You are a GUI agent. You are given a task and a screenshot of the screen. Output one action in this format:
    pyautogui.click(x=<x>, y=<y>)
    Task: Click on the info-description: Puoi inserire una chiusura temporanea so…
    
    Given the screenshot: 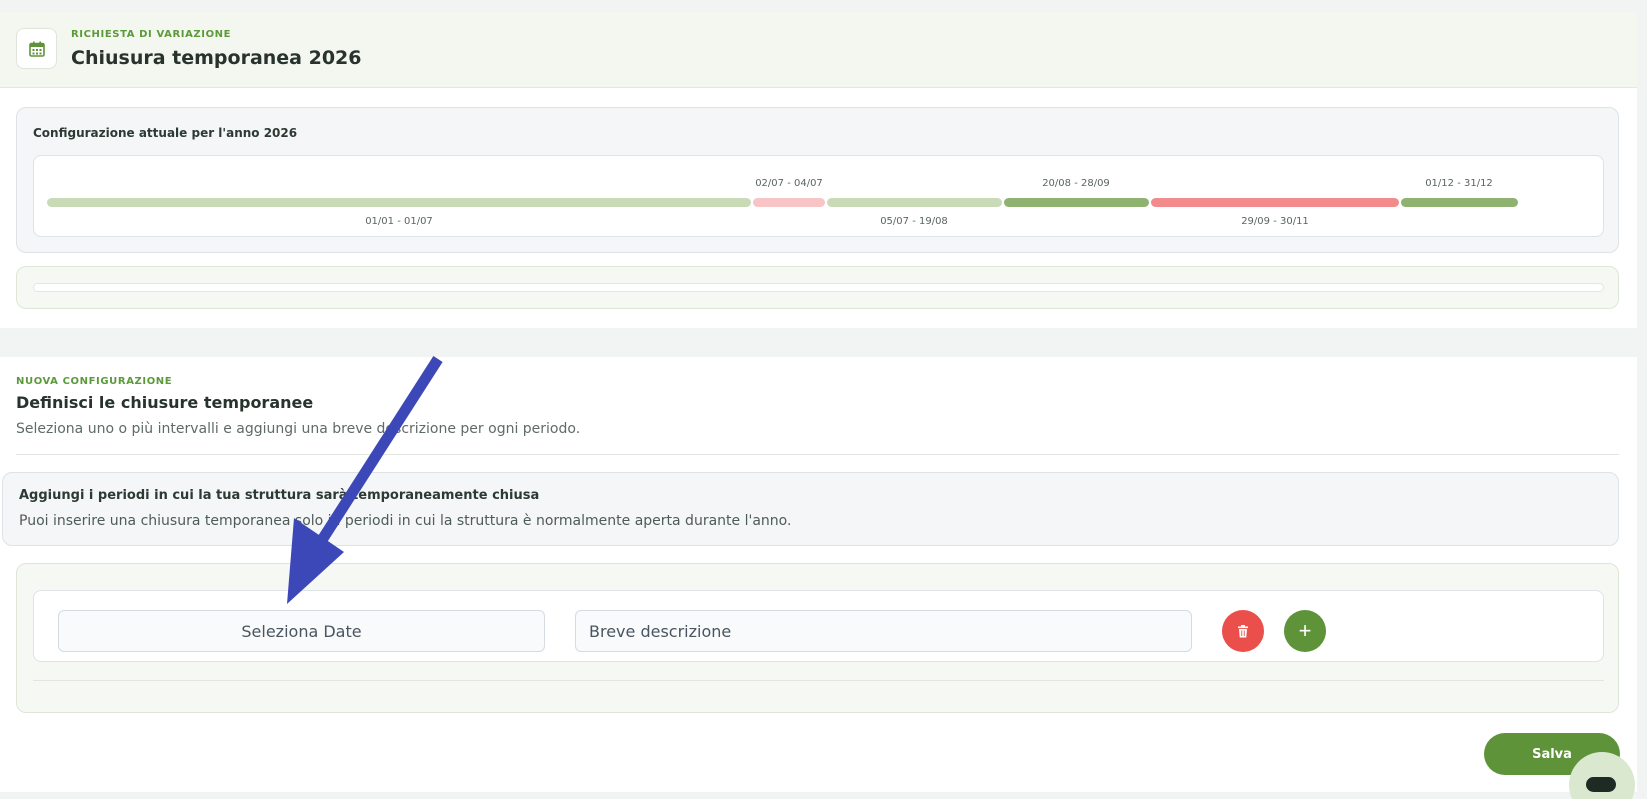 What is the action you would take?
    pyautogui.click(x=405, y=521)
    